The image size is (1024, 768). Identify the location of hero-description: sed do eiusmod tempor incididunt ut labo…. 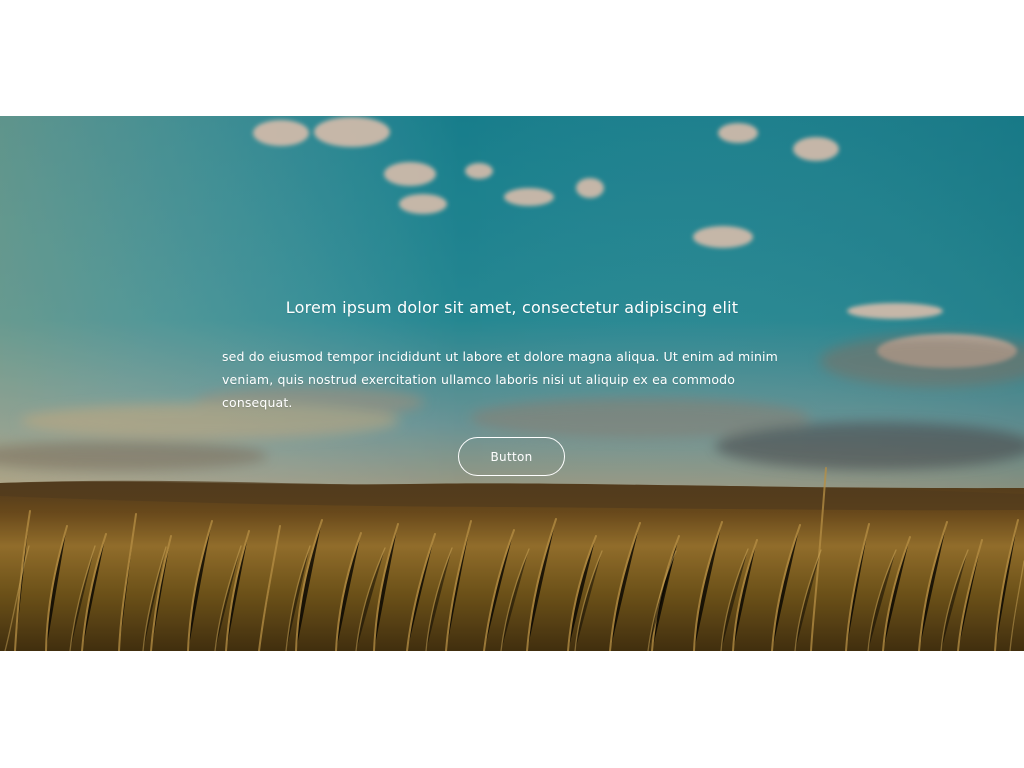
(500, 379).